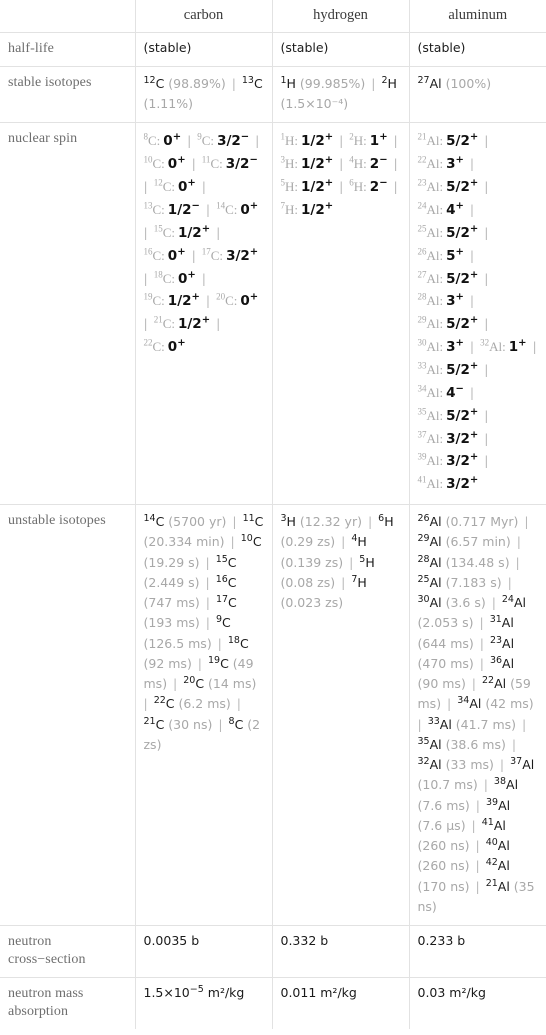  I want to click on half-life-carbon: (stable), so click(203, 49).